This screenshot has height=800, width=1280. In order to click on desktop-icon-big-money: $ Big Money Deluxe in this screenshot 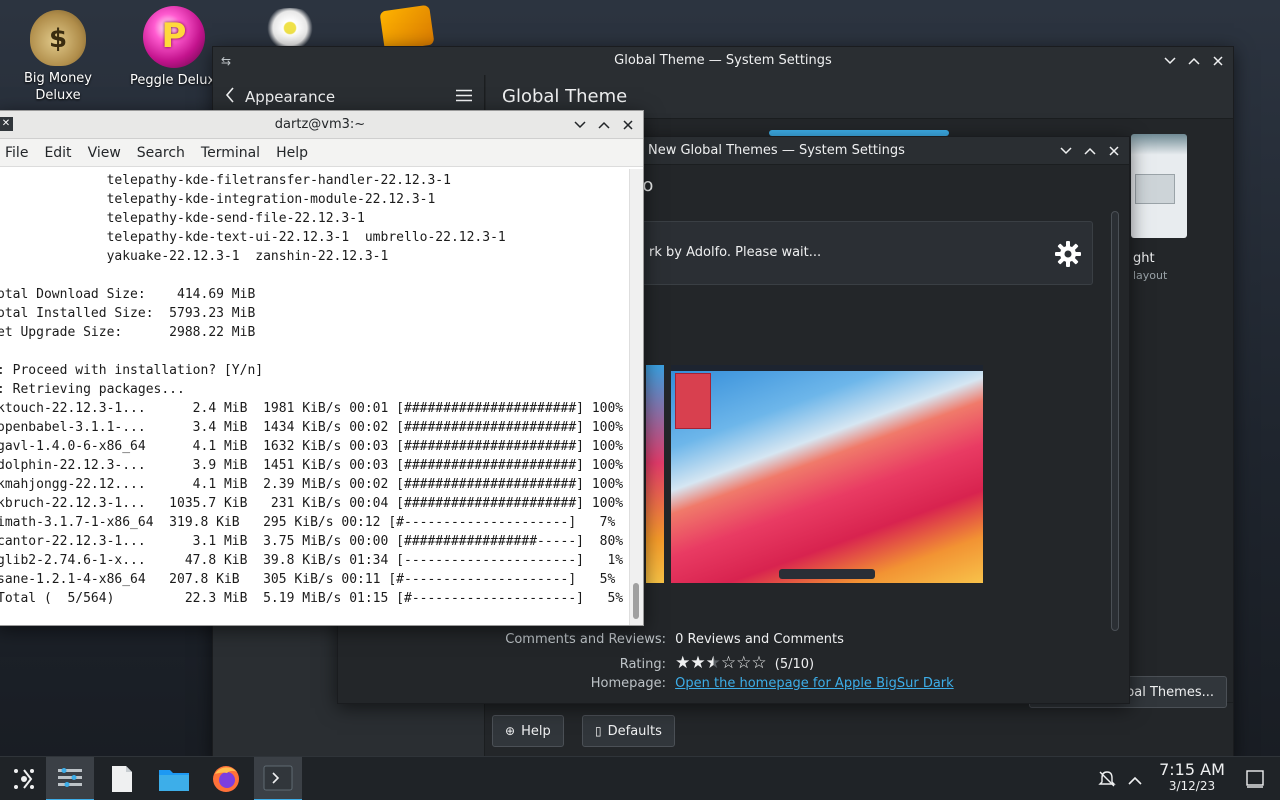, I will do `click(58, 57)`.